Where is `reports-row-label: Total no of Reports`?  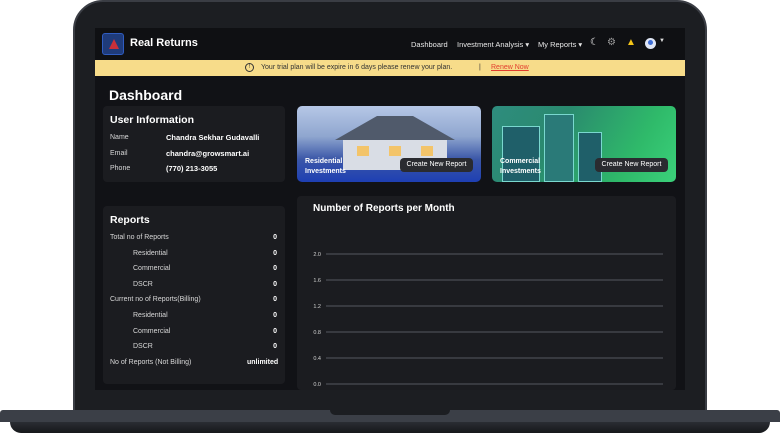
reports-row-label: Total no of Reports is located at coordinates (139, 237).